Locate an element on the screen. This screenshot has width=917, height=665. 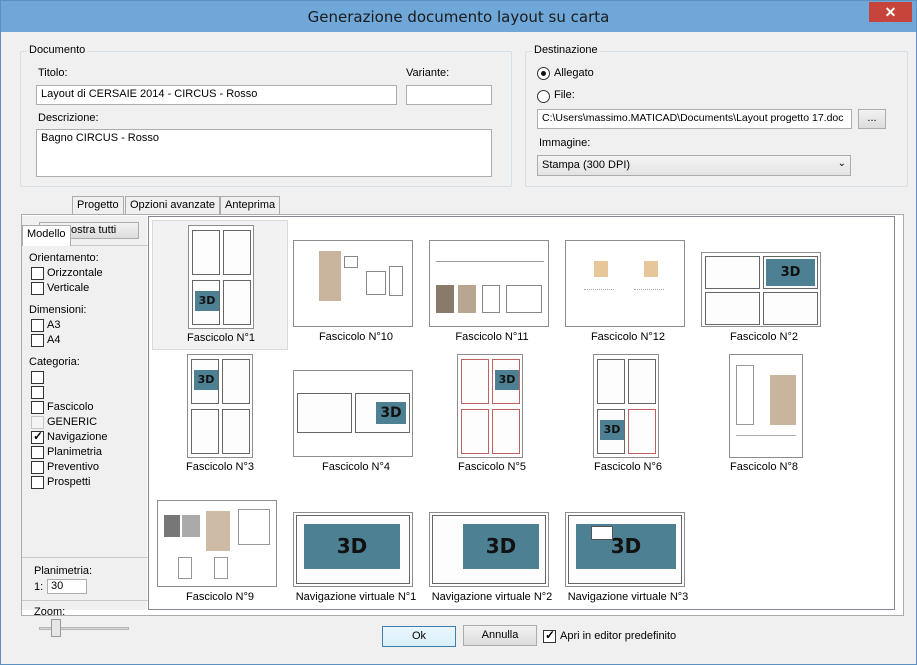
close-icon: ✕ is located at coordinates (890, 12).